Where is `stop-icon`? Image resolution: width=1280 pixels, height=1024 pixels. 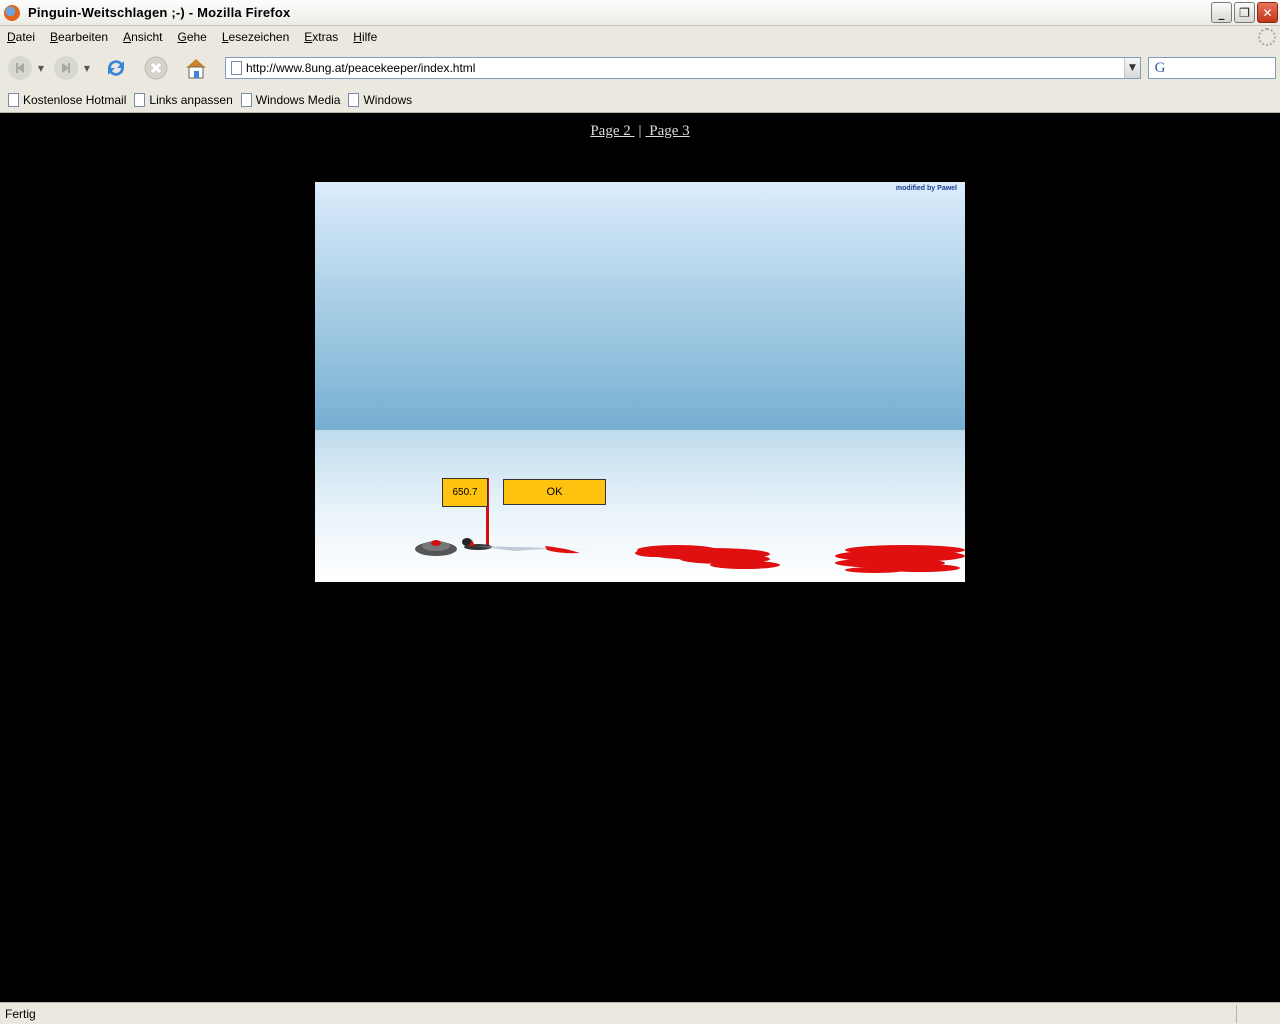
stop-icon is located at coordinates (156, 68).